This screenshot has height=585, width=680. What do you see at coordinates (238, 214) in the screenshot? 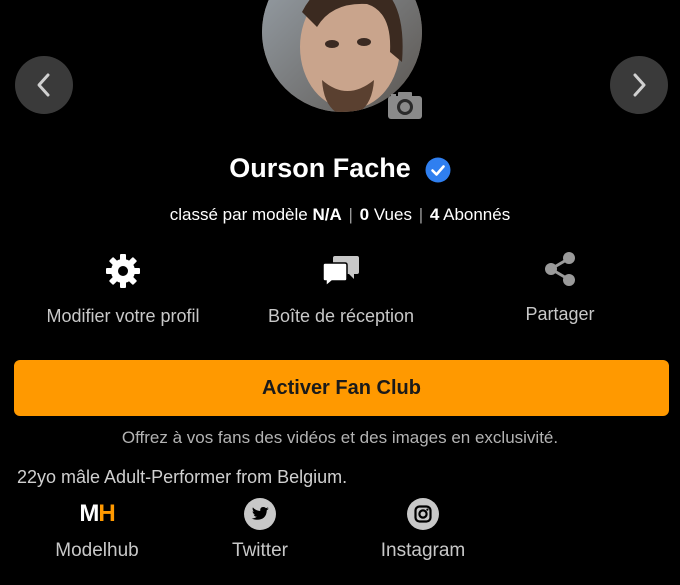
I see `rank-label: classé par modèle` at bounding box center [238, 214].